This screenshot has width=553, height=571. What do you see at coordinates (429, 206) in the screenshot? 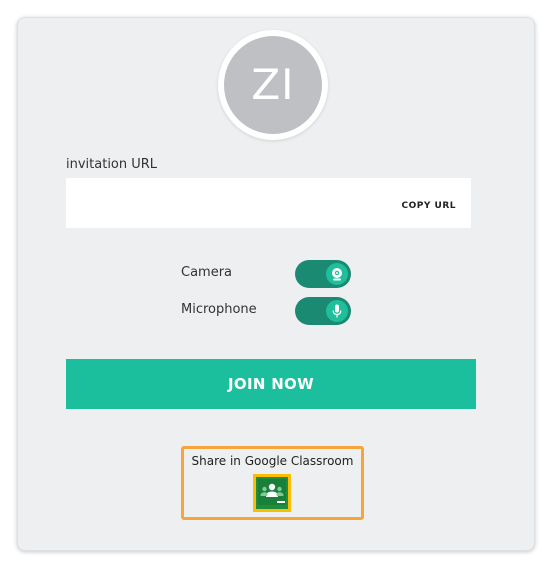
I see `copy-url-button: COPY URL` at bounding box center [429, 206].